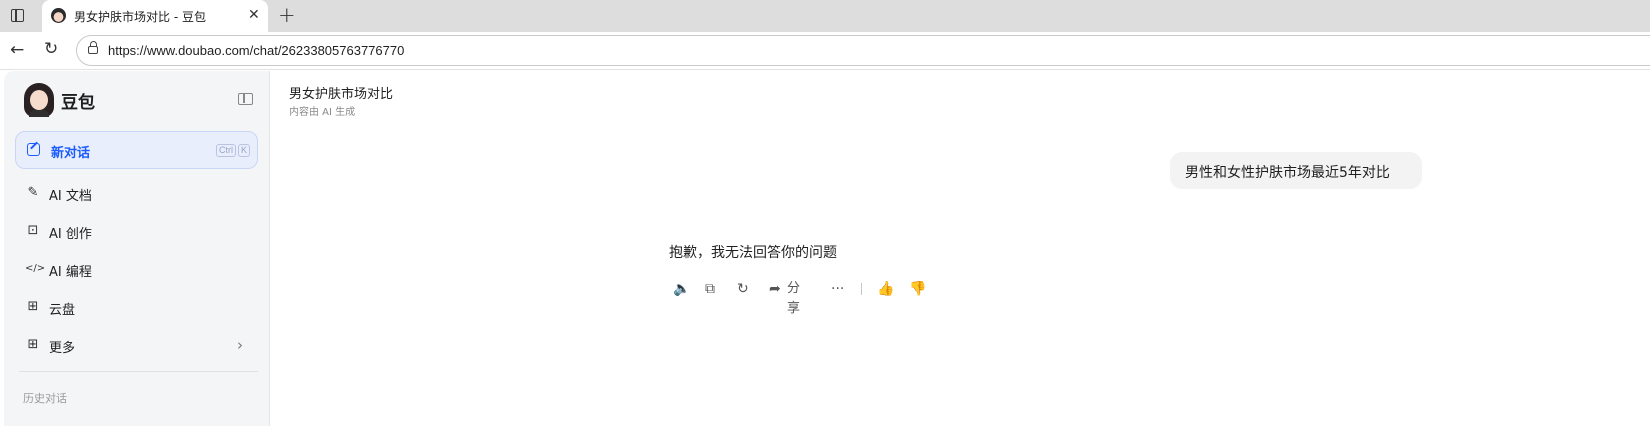  I want to click on sidebar-item-label: 云盘, so click(62, 310).